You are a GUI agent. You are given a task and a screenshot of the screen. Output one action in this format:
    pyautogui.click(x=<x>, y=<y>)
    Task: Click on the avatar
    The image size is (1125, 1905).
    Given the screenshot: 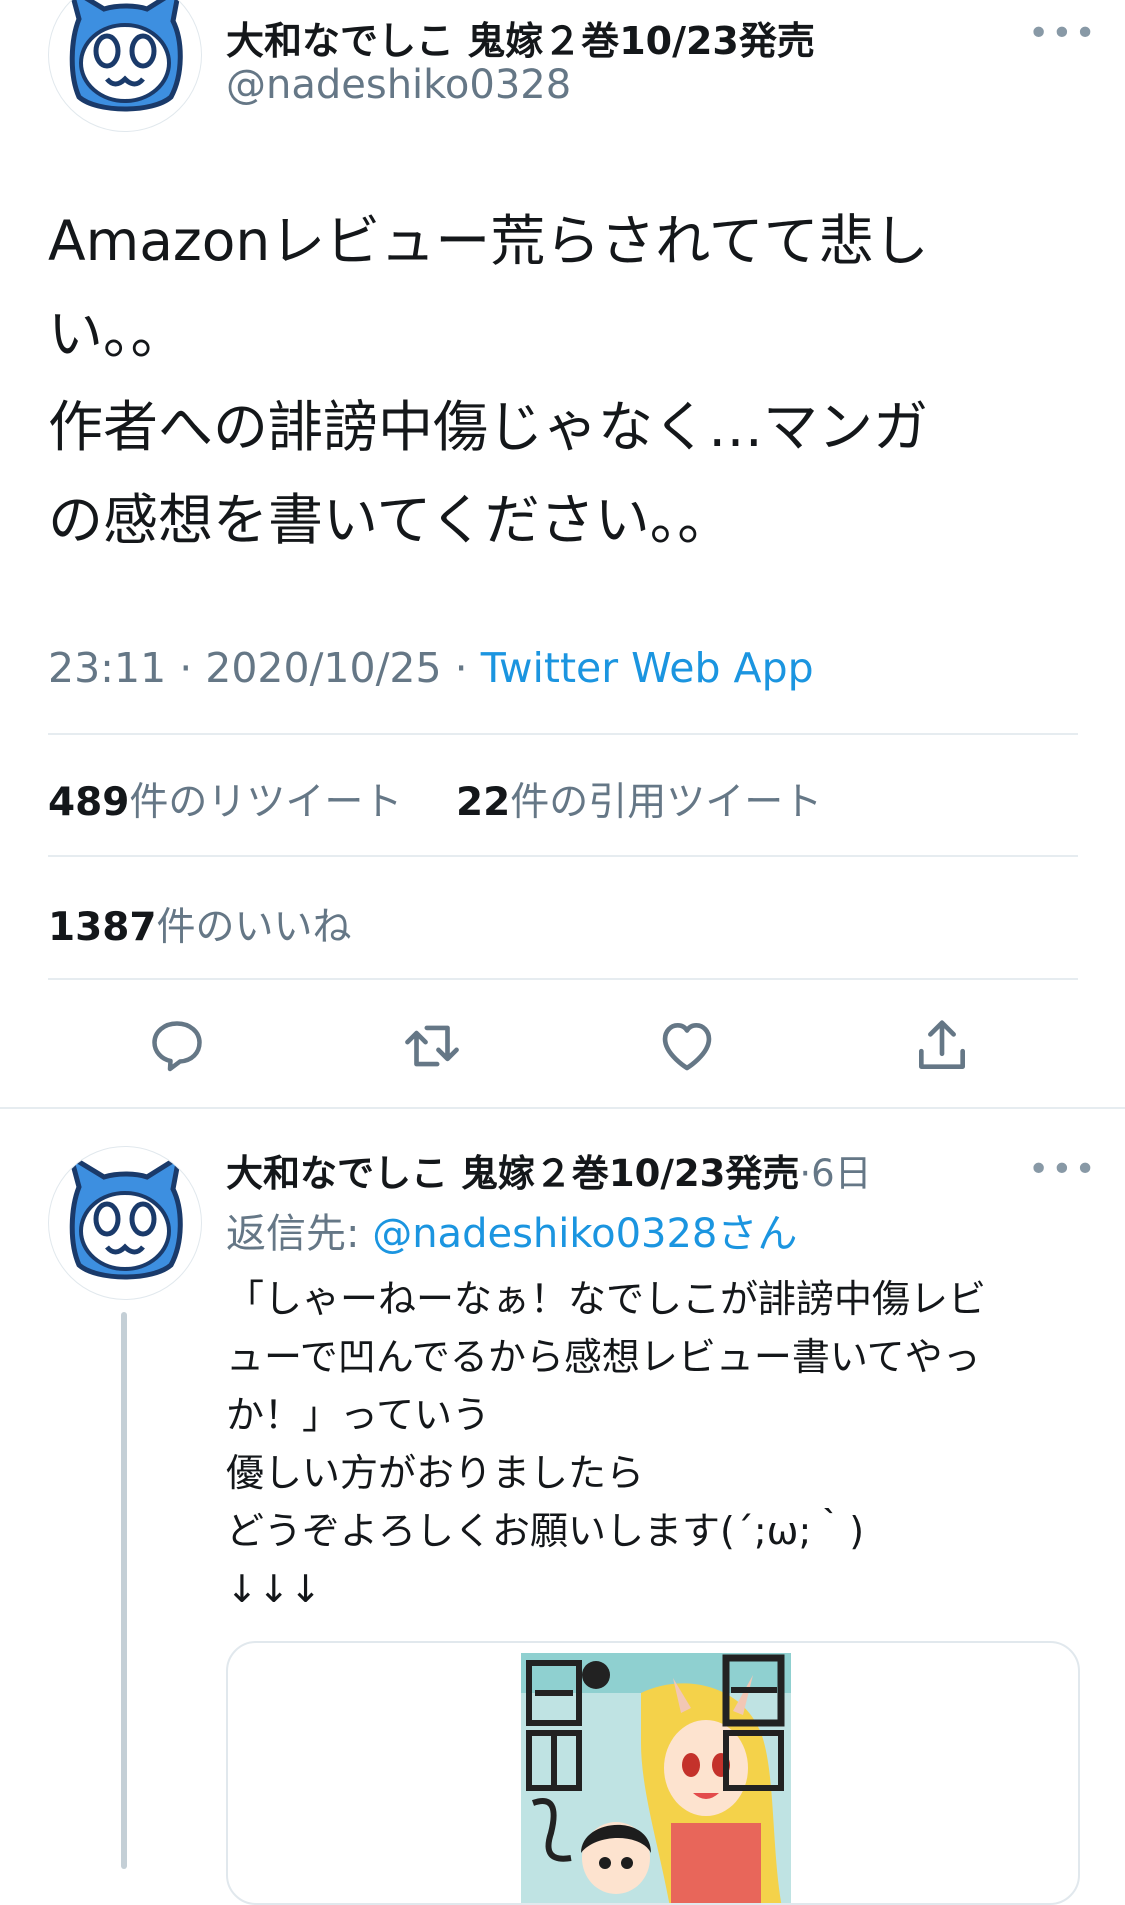 What is the action you would take?
    pyautogui.click(x=125, y=66)
    